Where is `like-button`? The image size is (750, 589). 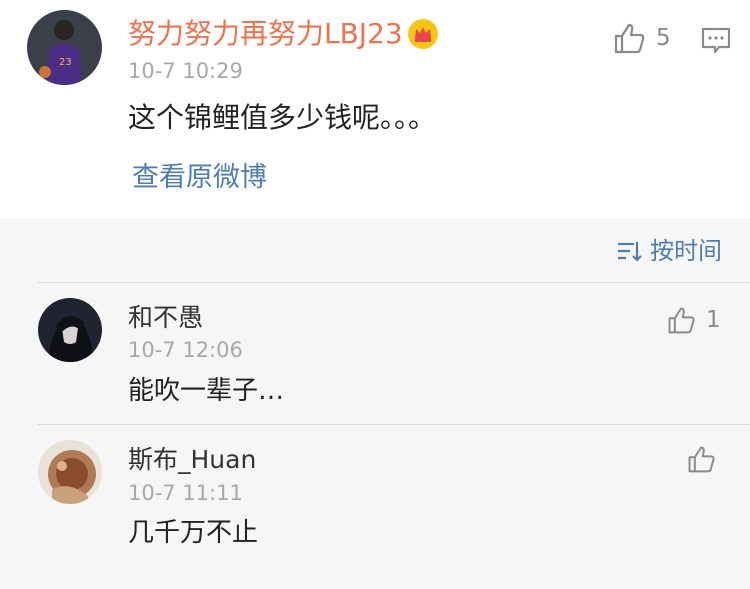
like-button is located at coordinates (706, 459).